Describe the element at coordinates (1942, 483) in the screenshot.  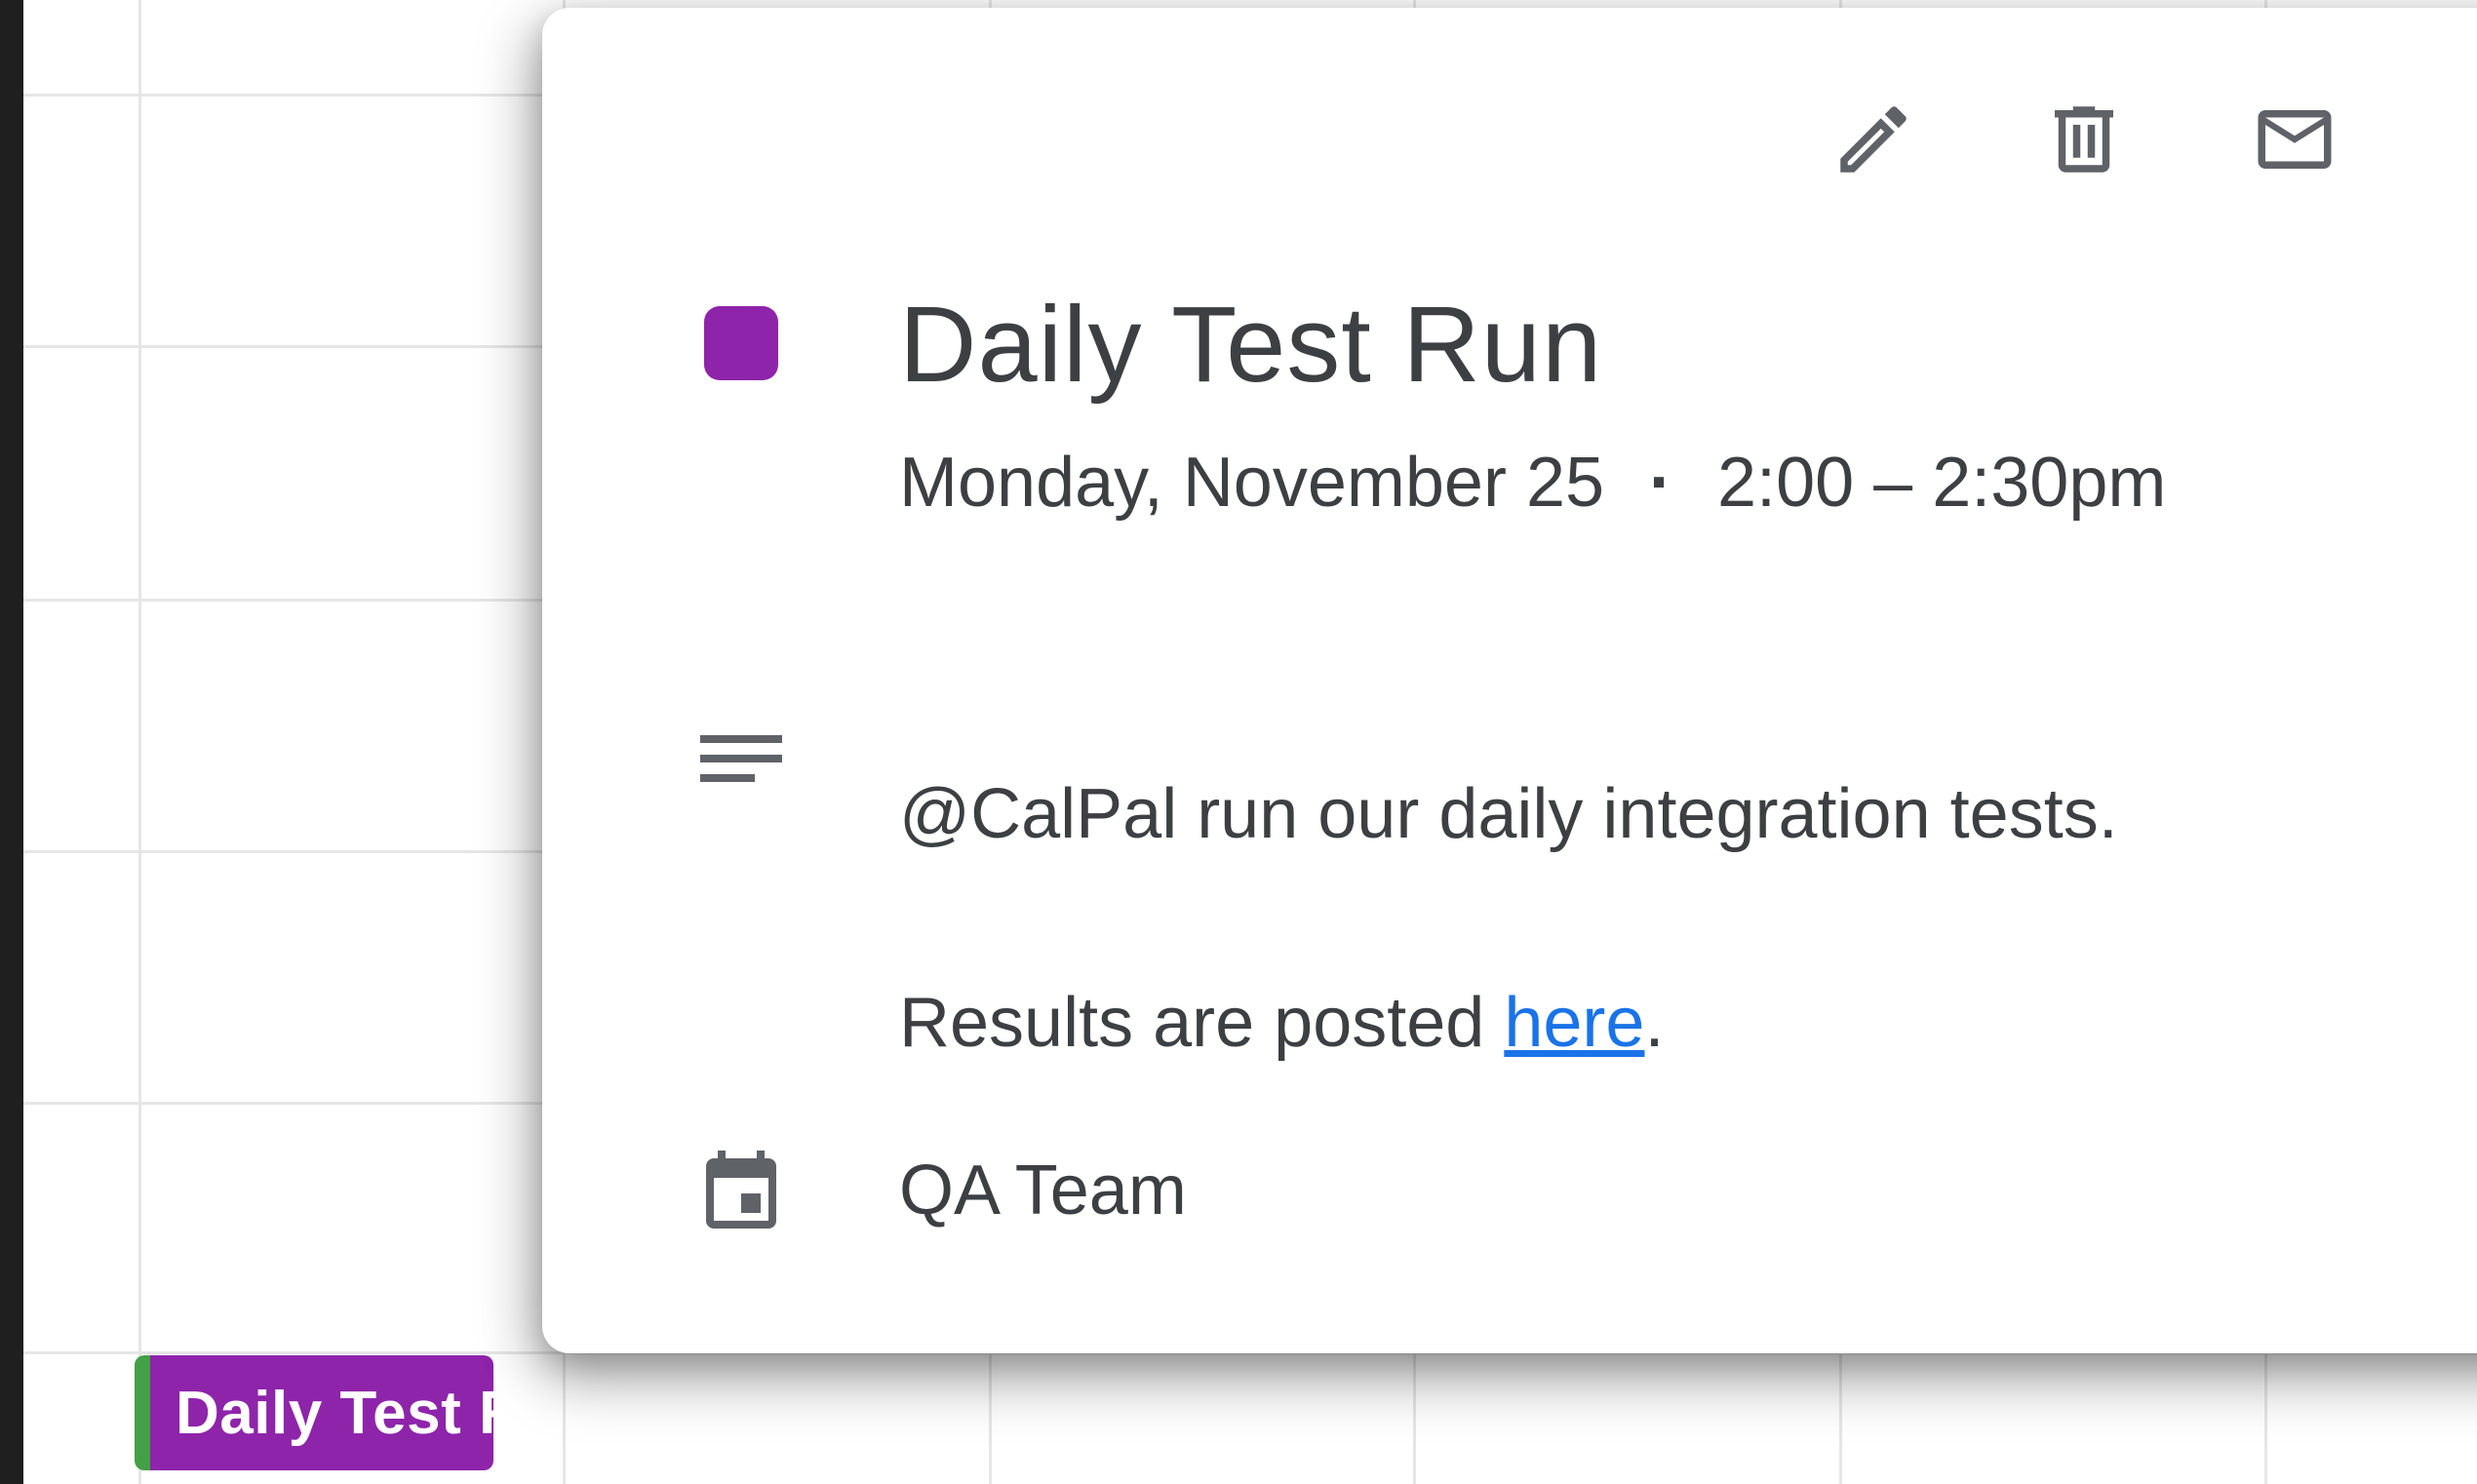
I see `event-time: 2:00 – 2:30pm` at that location.